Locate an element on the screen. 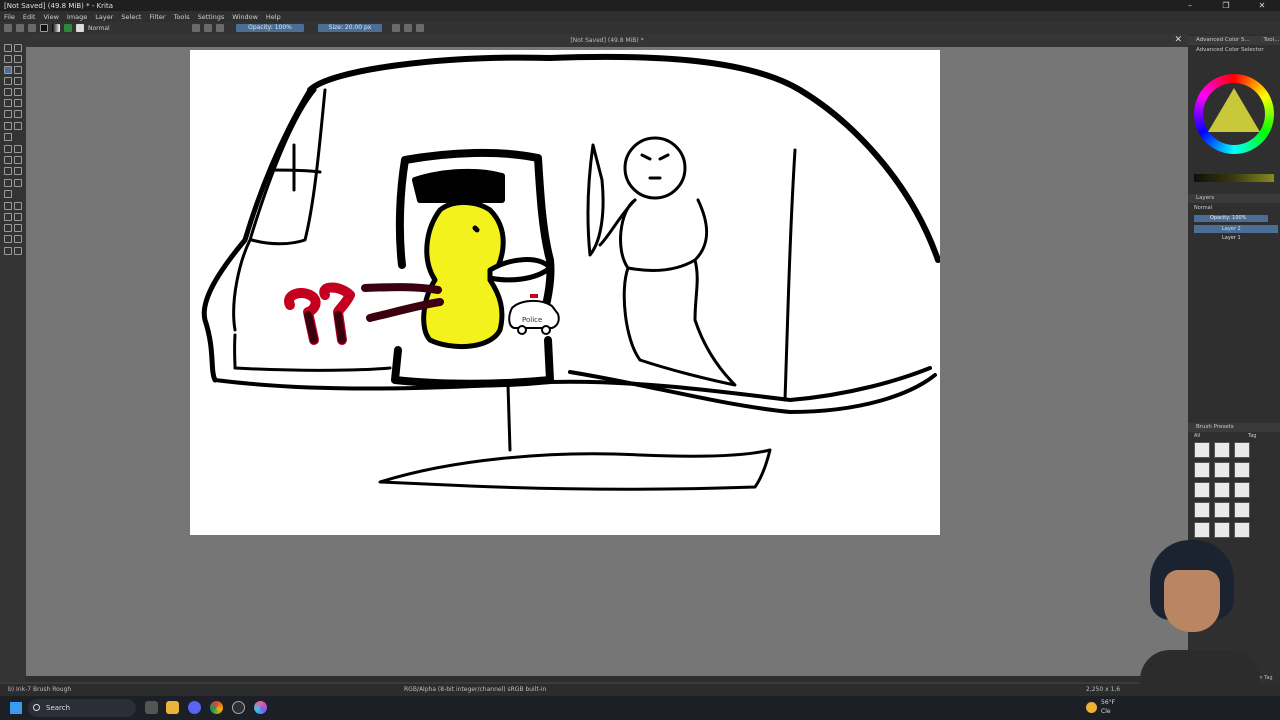  brush-tag-select: Tag is located at coordinates (1252, 436).